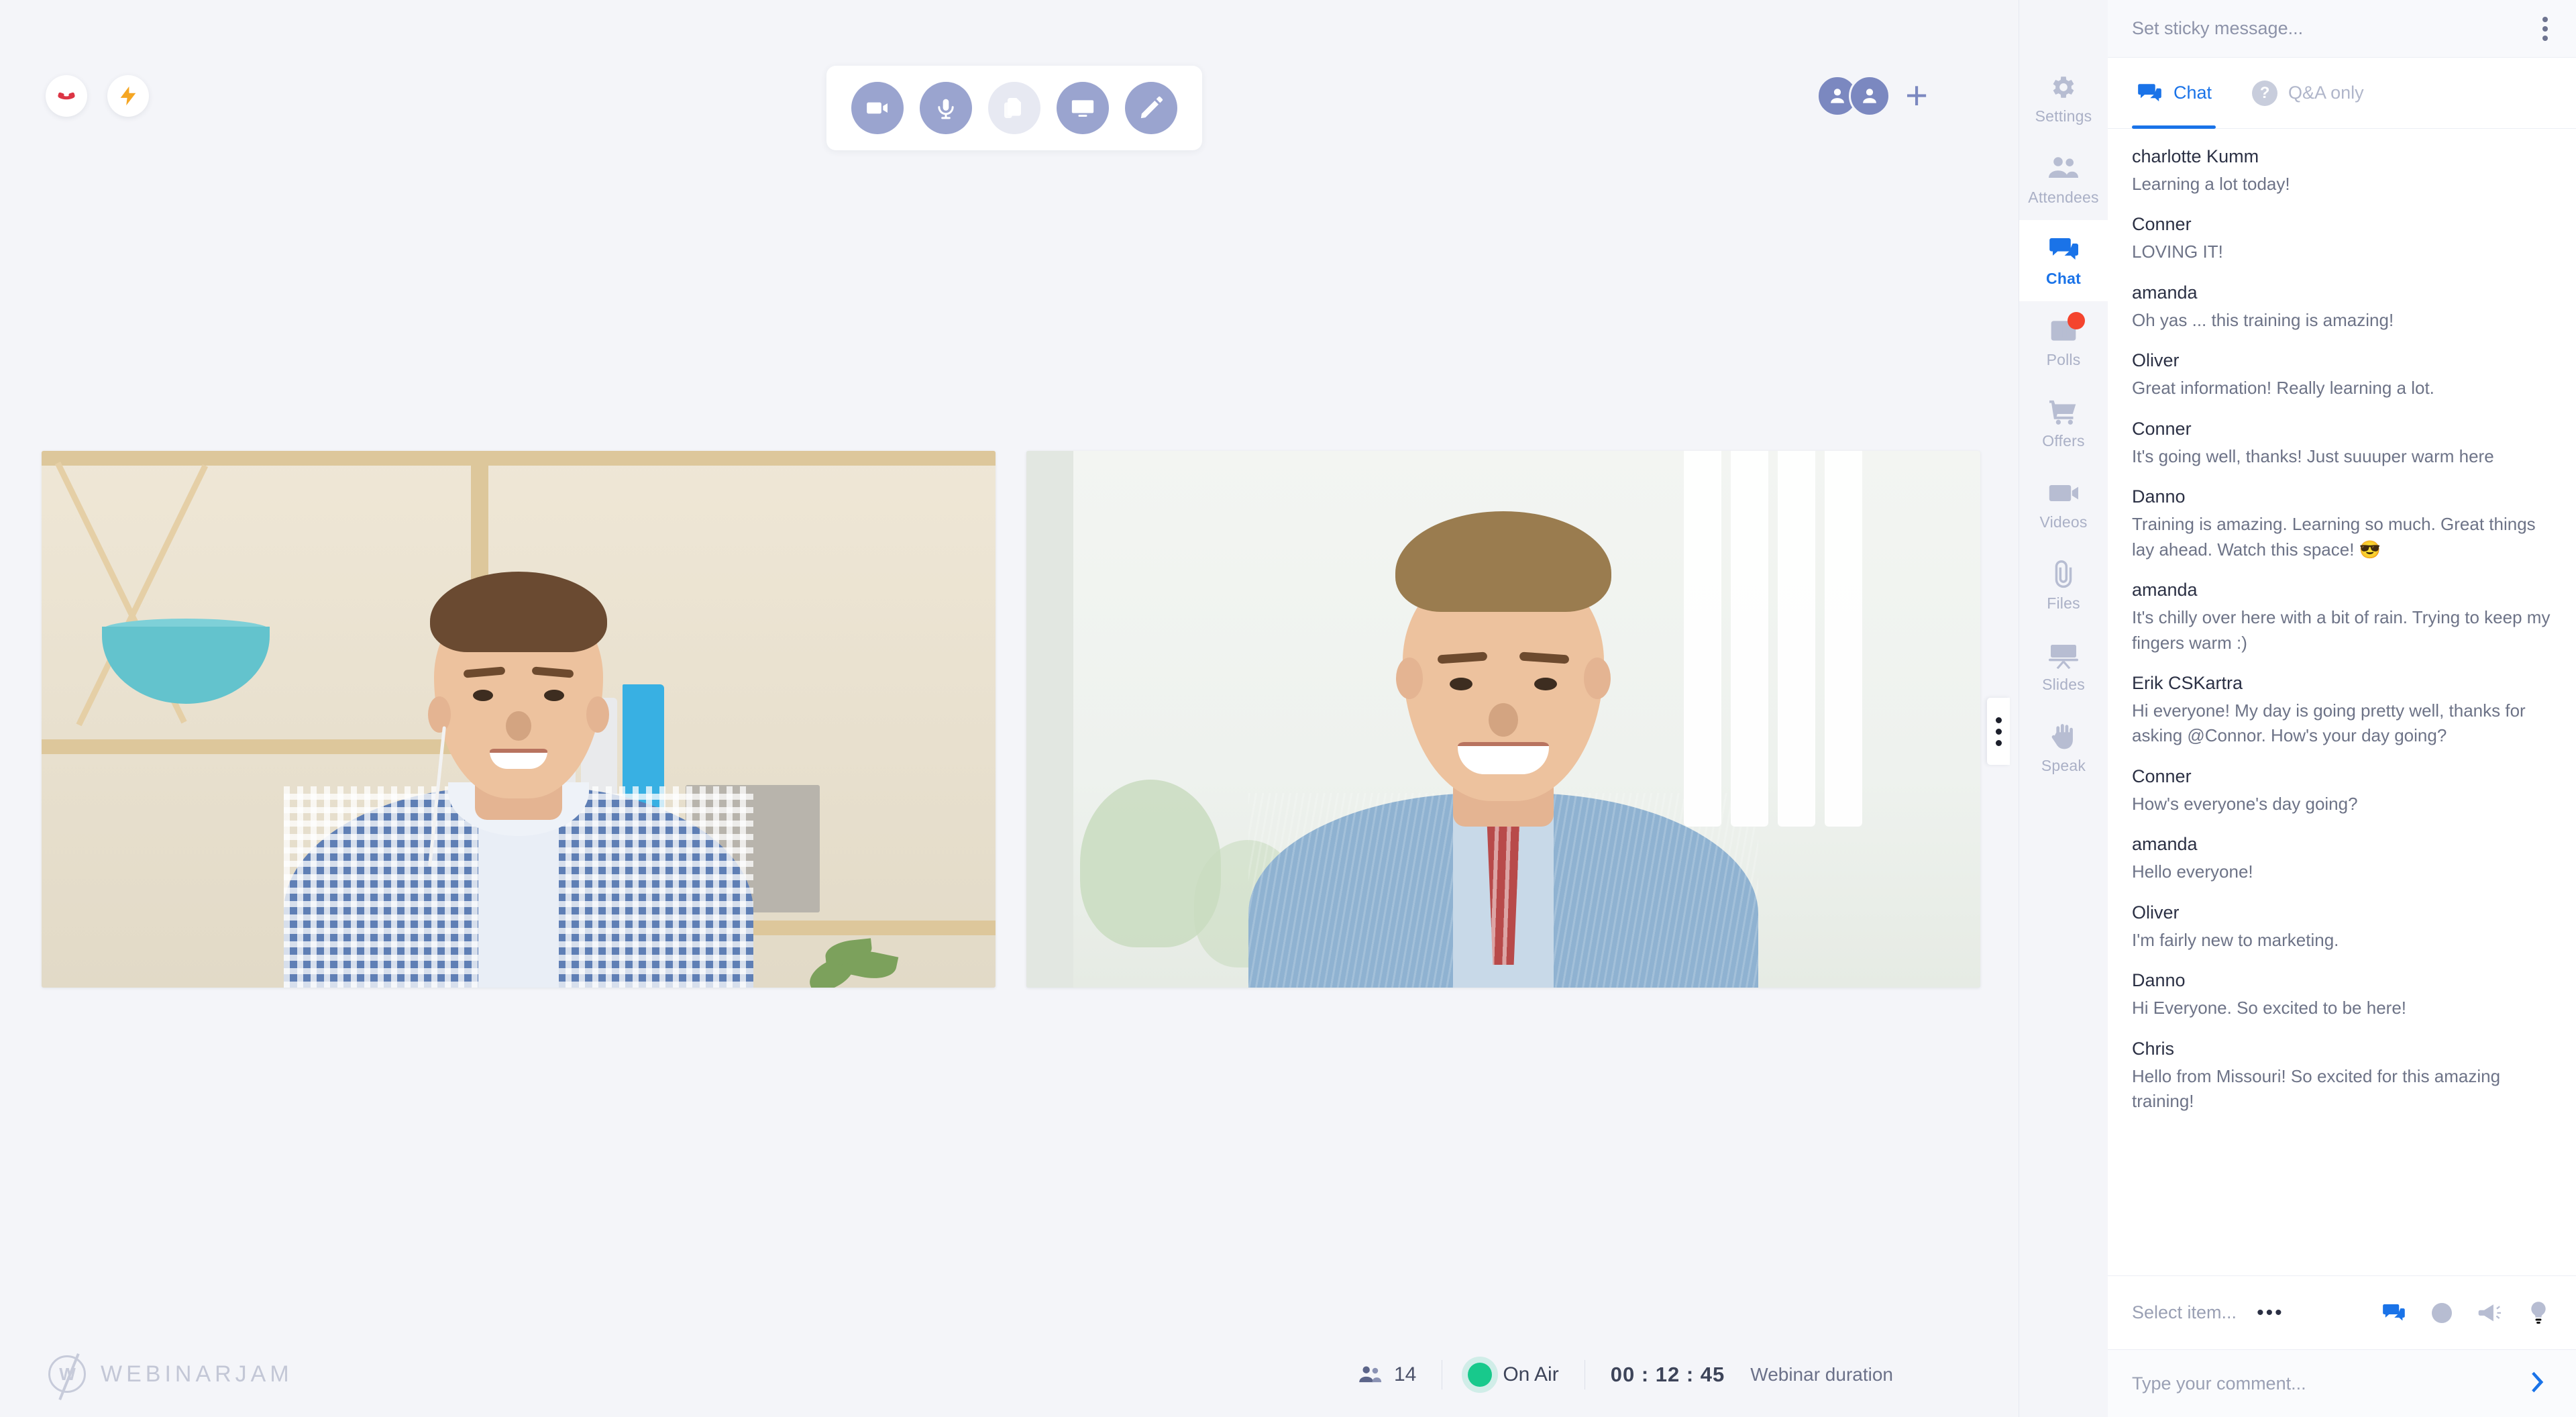 This screenshot has width=2576, height=1417. Describe the element at coordinates (2162, 776) in the screenshot. I see `message-author: Conner` at that location.